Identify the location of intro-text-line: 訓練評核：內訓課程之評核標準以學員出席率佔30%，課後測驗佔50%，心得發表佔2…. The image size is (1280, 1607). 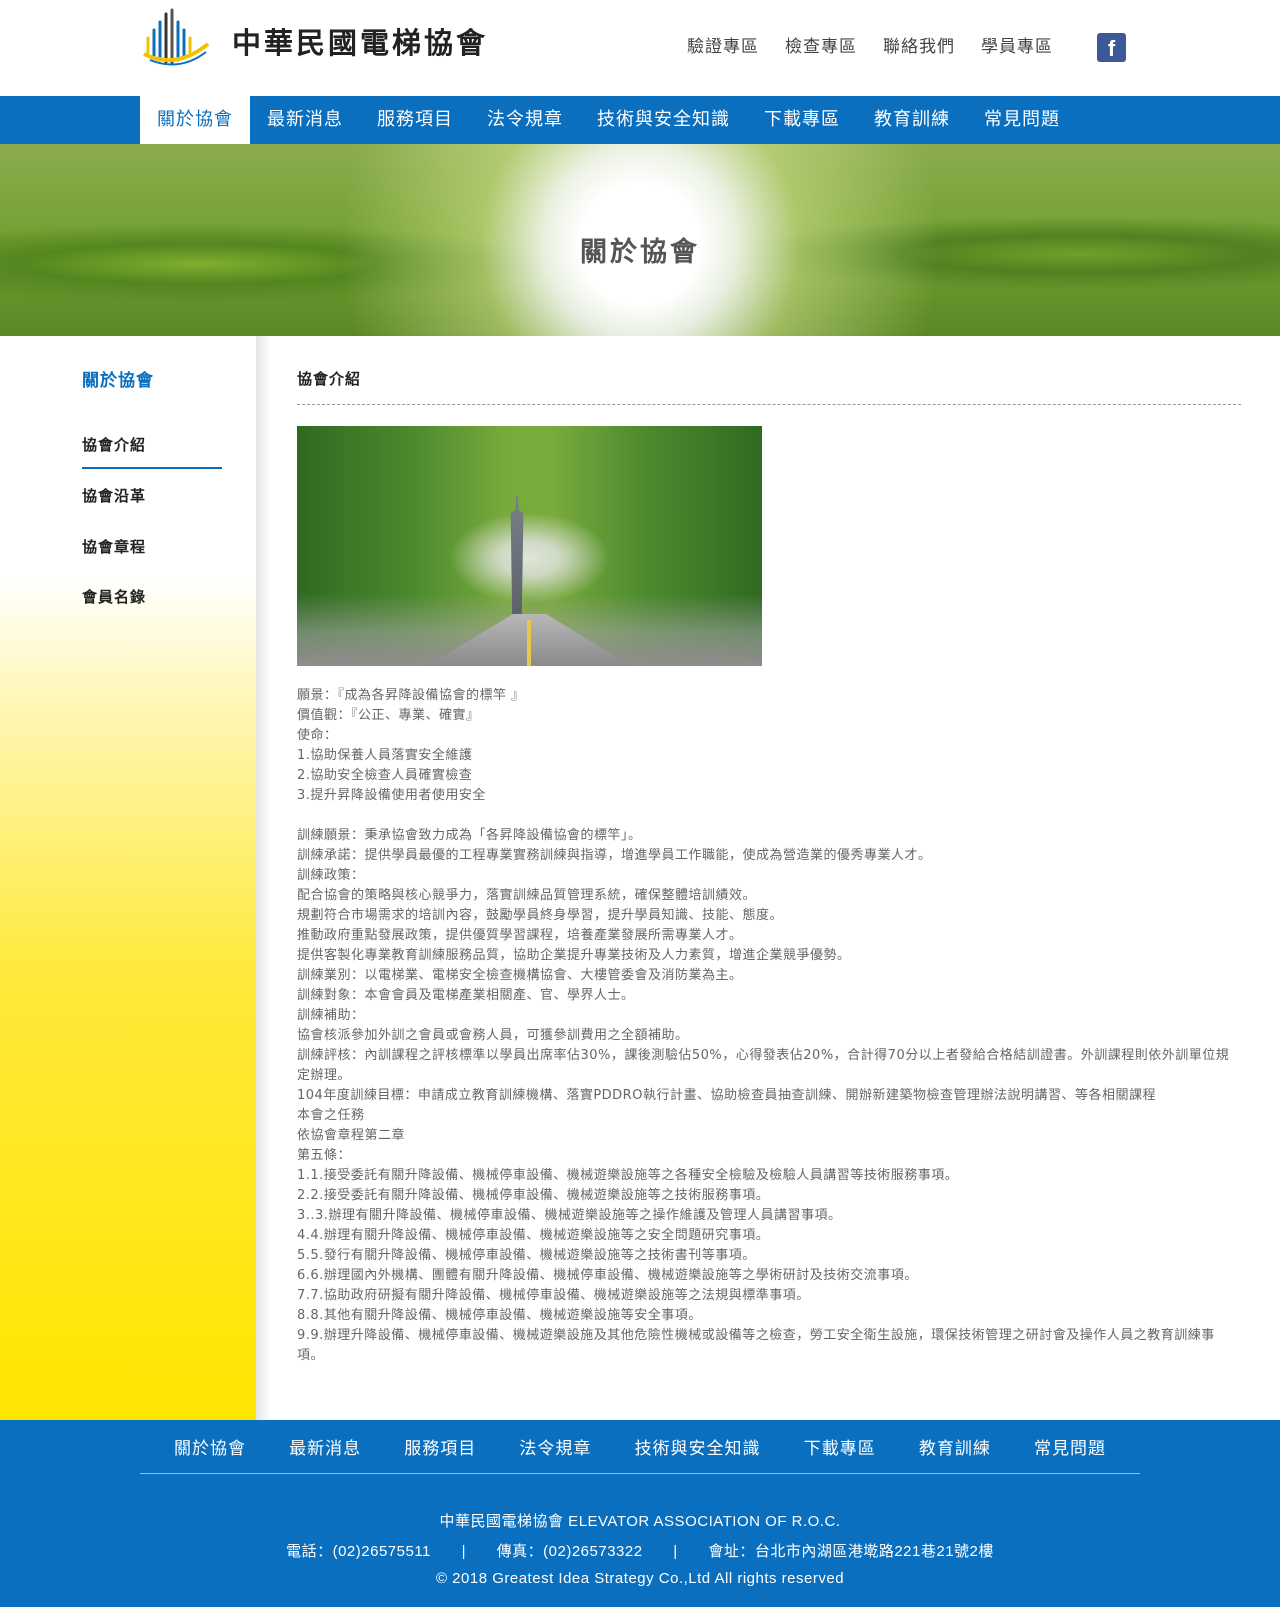
(763, 1065).